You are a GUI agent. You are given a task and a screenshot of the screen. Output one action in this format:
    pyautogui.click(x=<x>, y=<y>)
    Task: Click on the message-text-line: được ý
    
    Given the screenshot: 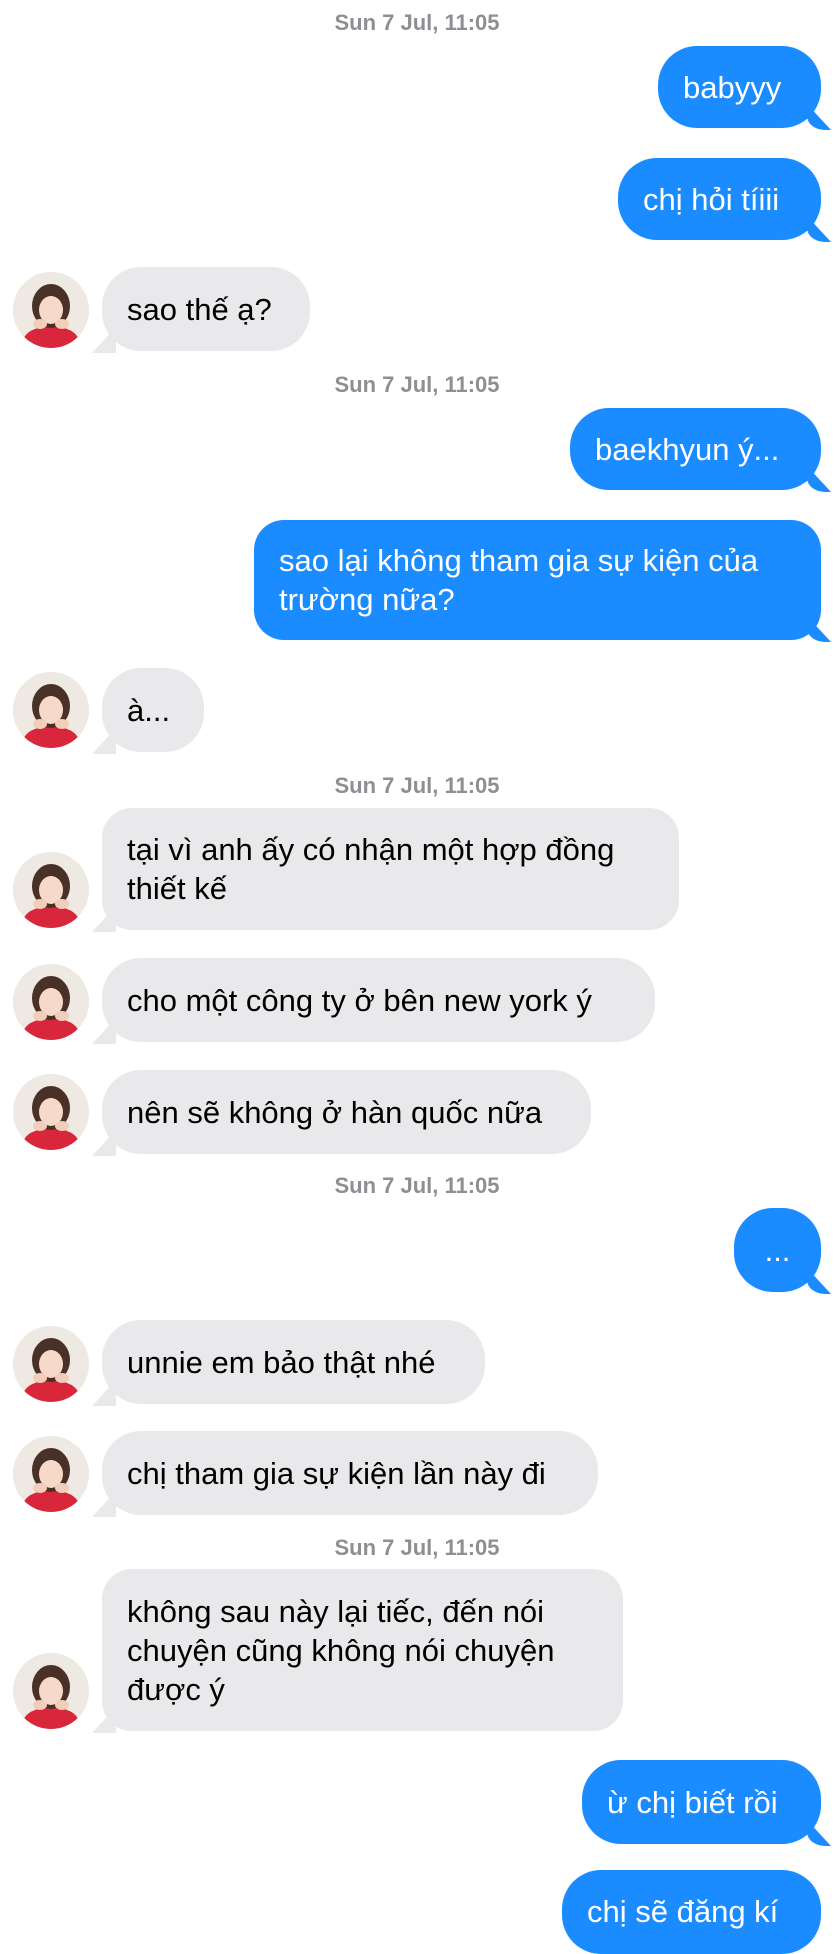 What is the action you would take?
    pyautogui.click(x=176, y=1689)
    